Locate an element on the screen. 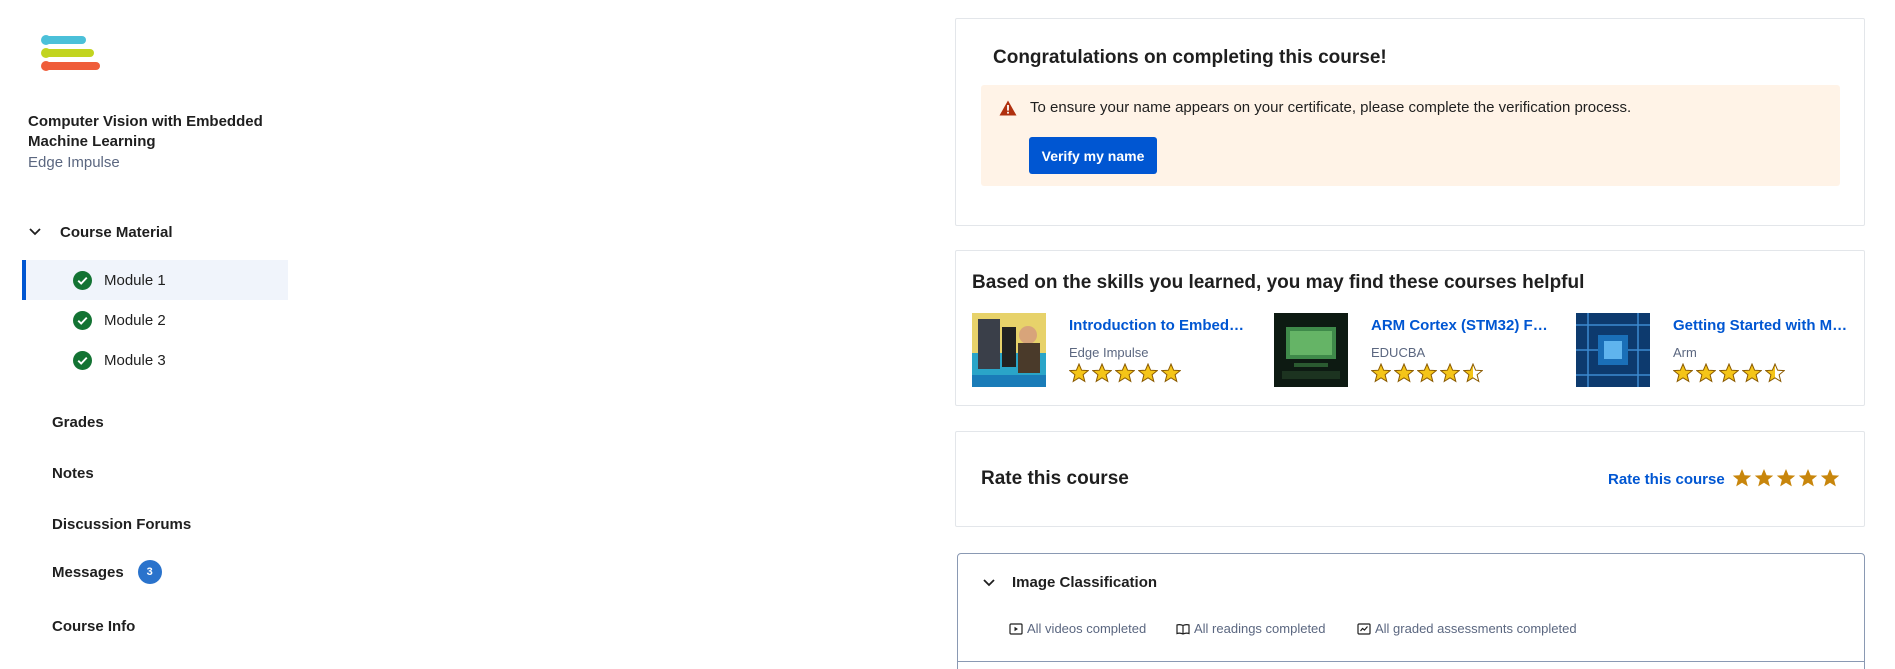 The image size is (1895, 669). assessments-status: All graded assessments completed is located at coordinates (1467, 628).